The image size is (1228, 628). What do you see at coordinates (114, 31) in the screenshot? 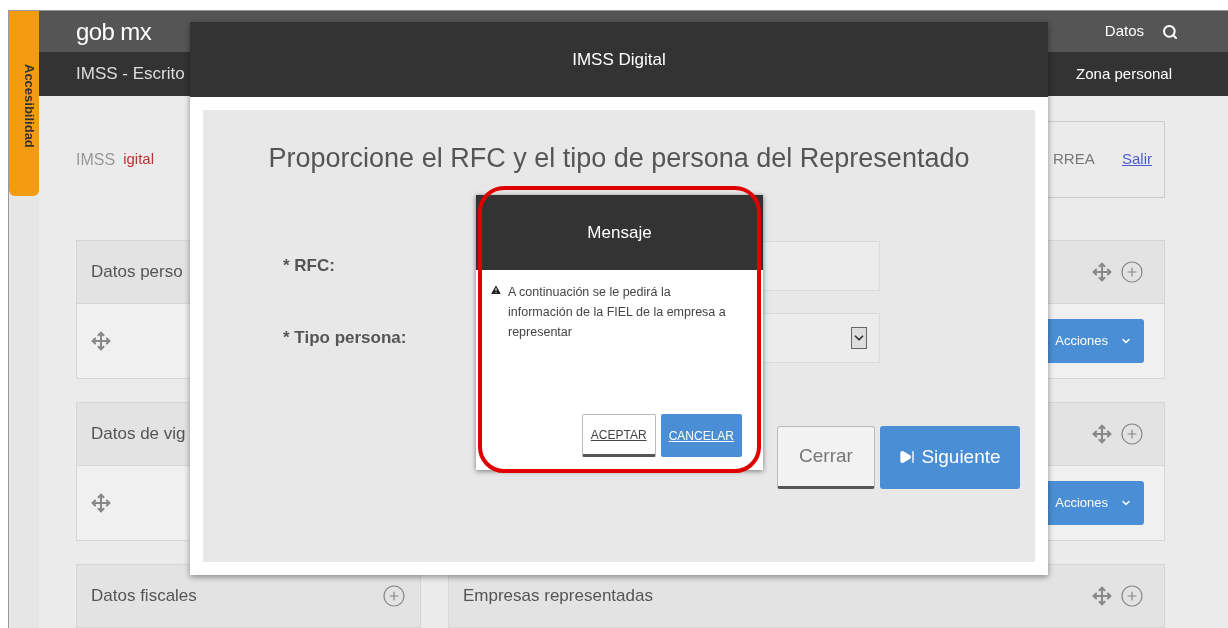
I see `site-logo: gob mx` at bounding box center [114, 31].